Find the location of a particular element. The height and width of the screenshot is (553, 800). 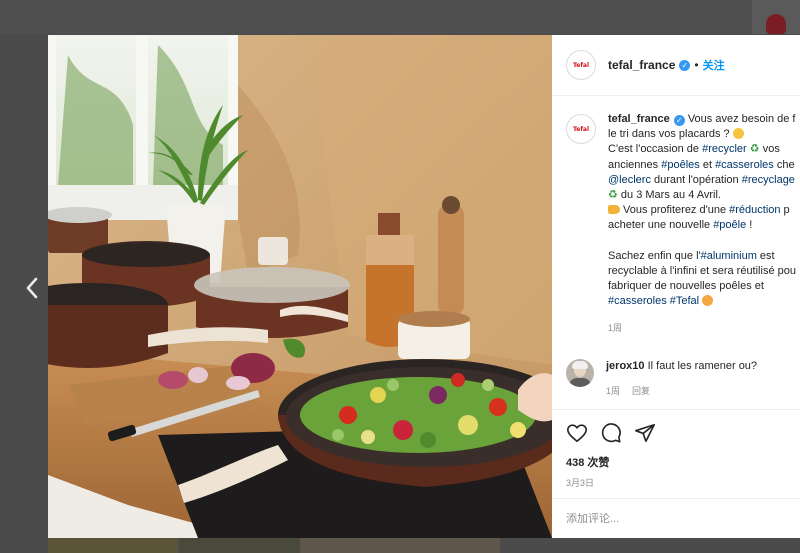

heart-eyes-emoji-icon is located at coordinates (708, 301).